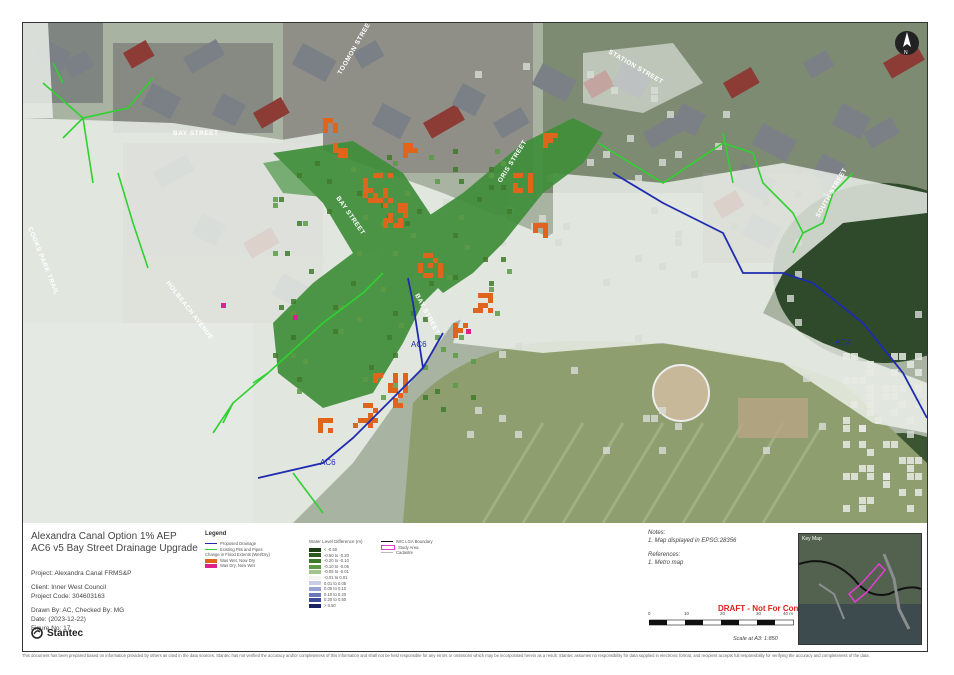 The width and height of the screenshot is (954, 675). I want to click on legend-wl-item-4-symbol, so click(315, 572).